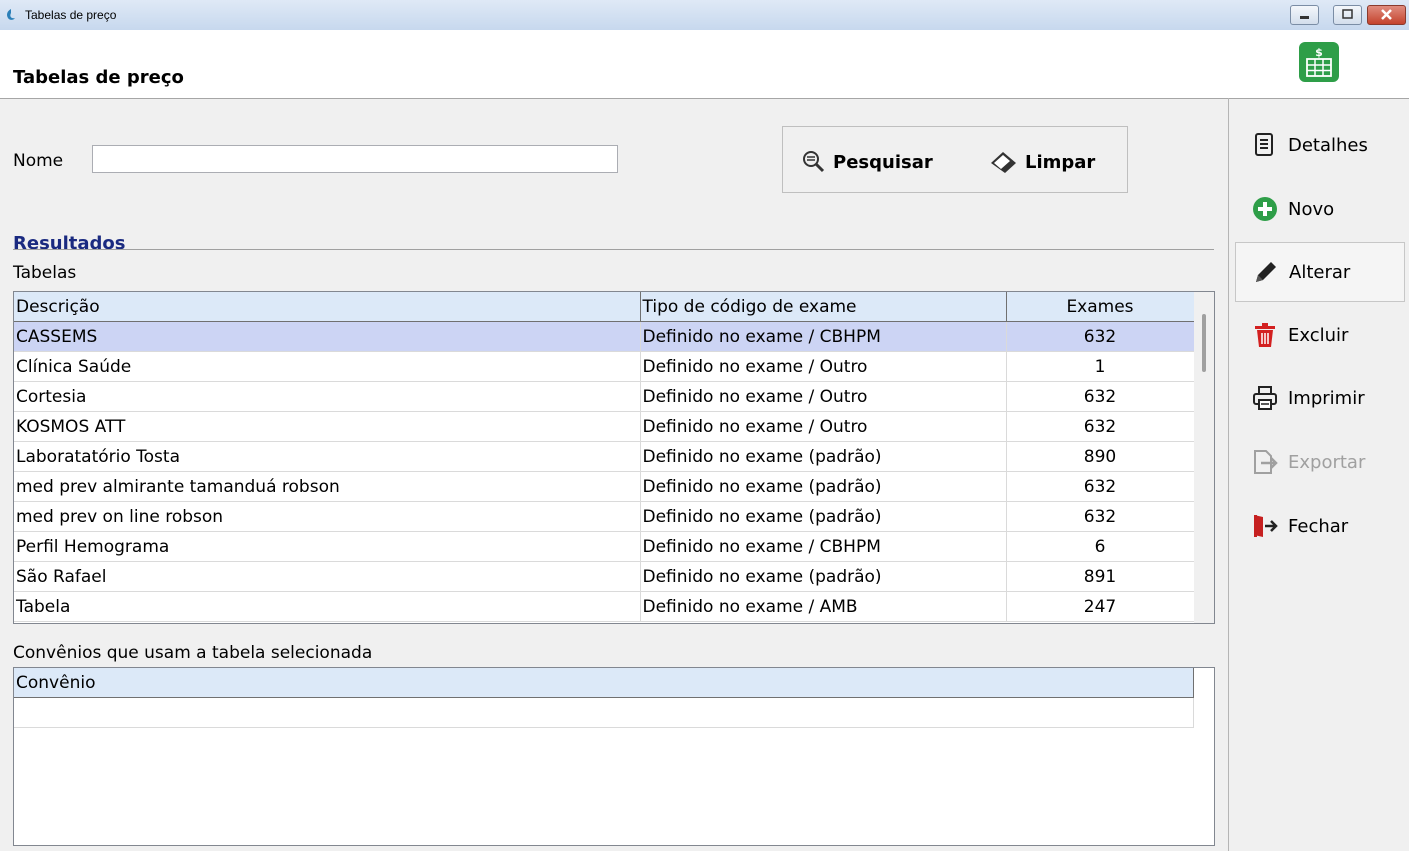 The image size is (1409, 851). I want to click on imprimir-label: Imprimir, so click(1326, 398).